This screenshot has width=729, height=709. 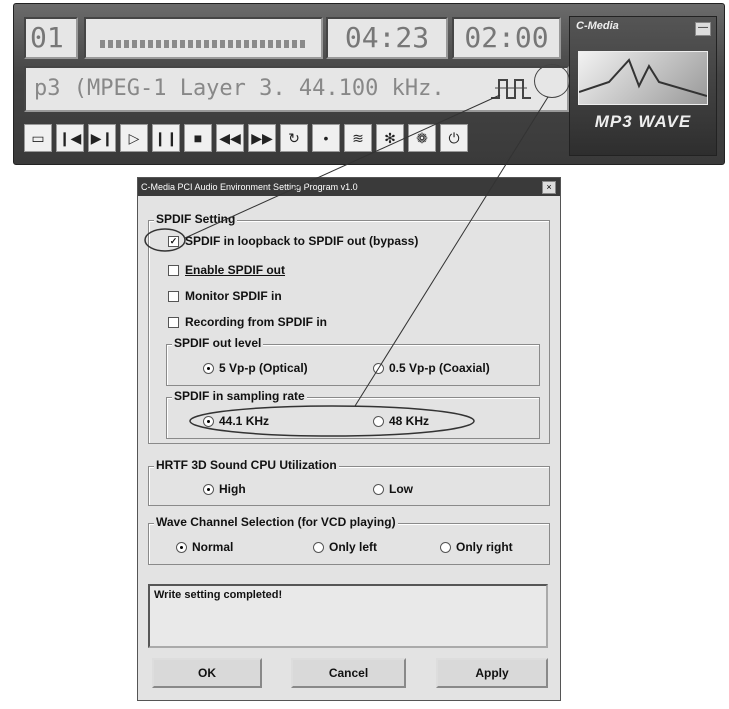 I want to click on loopback-highlight-ellipse, so click(x=165, y=240).